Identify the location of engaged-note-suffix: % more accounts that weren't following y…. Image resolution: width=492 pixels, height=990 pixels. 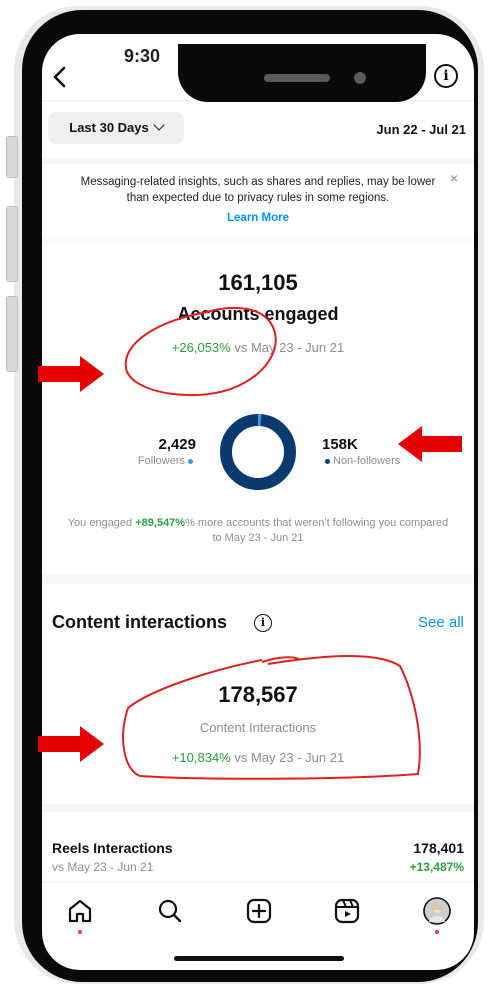
(317, 530).